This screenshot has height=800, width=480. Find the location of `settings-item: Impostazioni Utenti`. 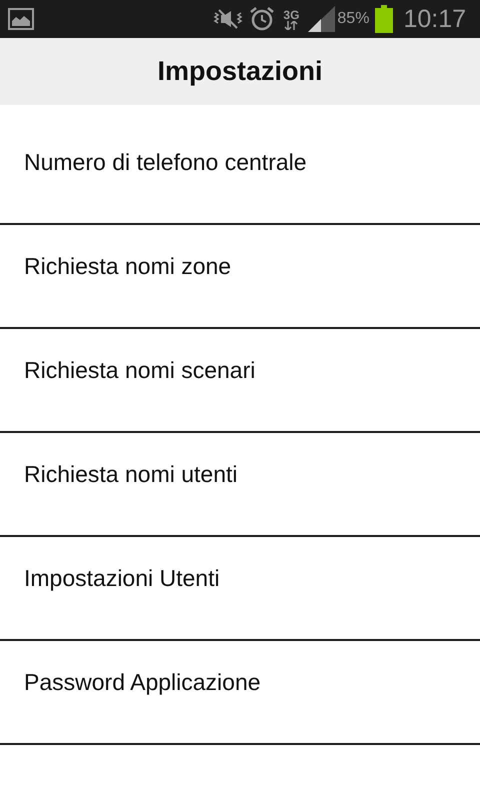

settings-item: Impostazioni Utenti is located at coordinates (240, 589).